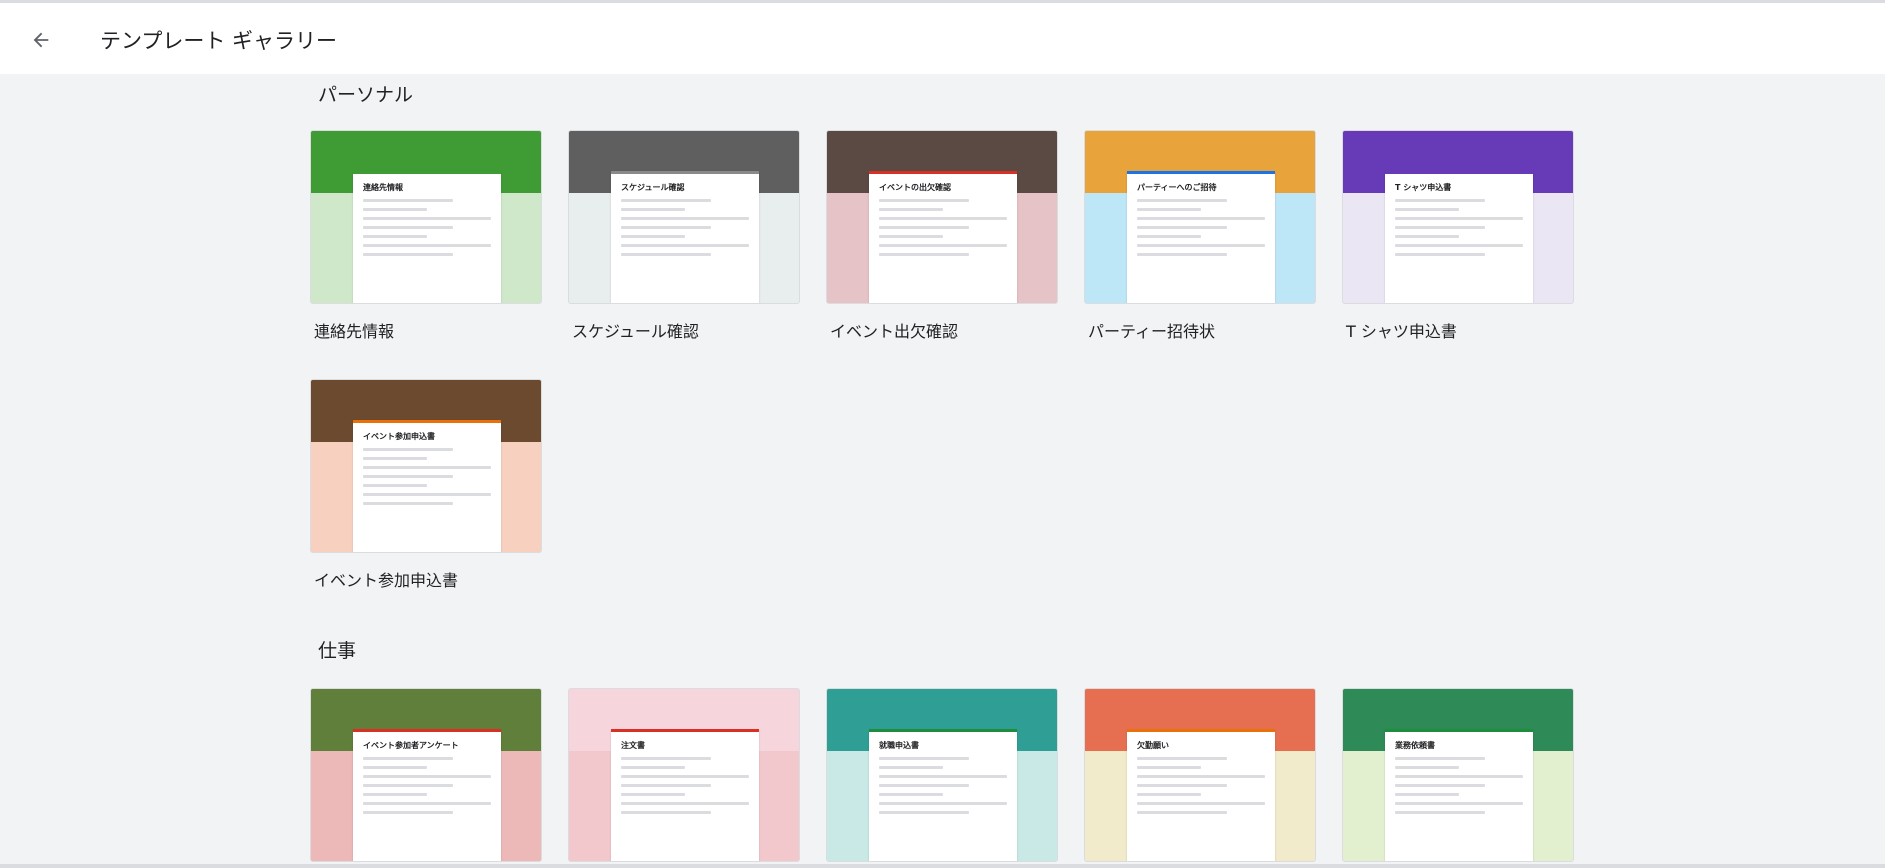 This screenshot has height=868, width=1885. Describe the element at coordinates (899, 745) in the screenshot. I see `form-preview-title: 就職申込書` at that location.